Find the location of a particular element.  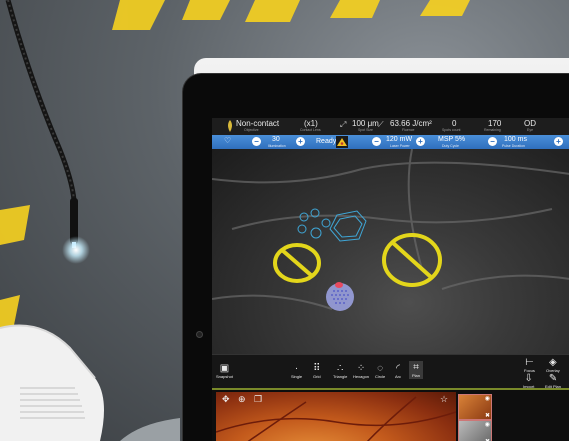

import-icon: ⇩ is located at coordinates (528, 378).